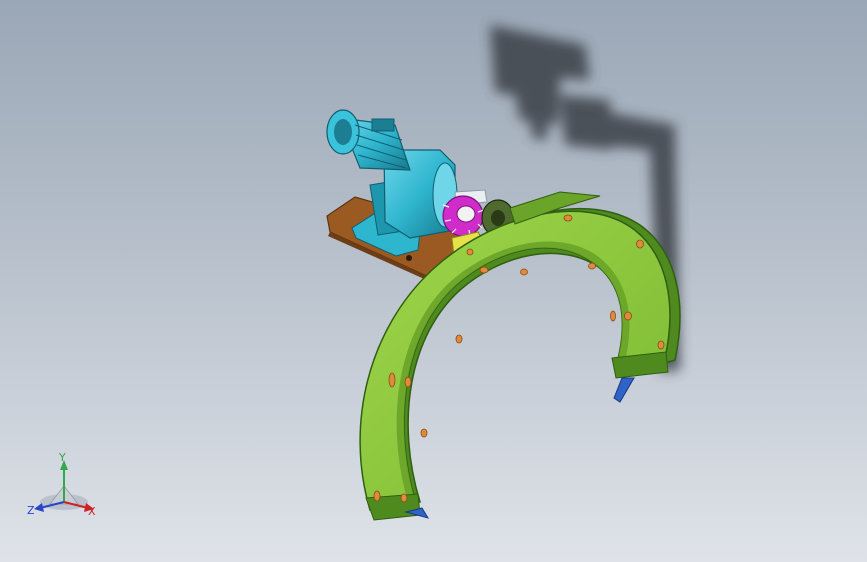  Describe the element at coordinates (368, 140) in the screenshot. I see `electric-motor` at that location.